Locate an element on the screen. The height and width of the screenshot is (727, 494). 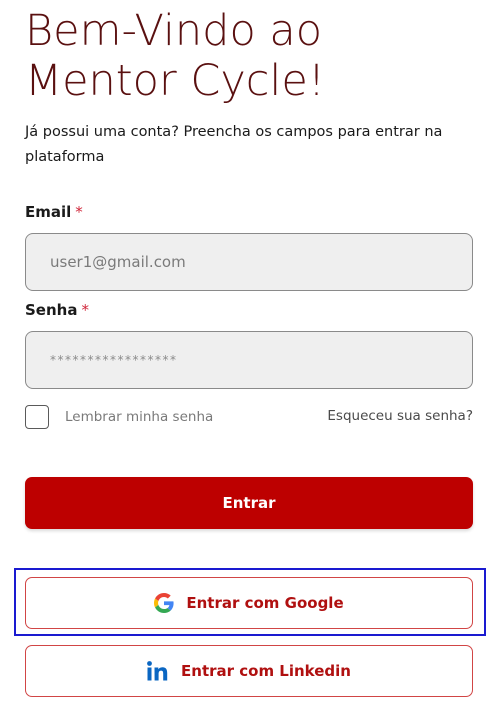
google-login-label: Entrar com Google is located at coordinates (265, 603).